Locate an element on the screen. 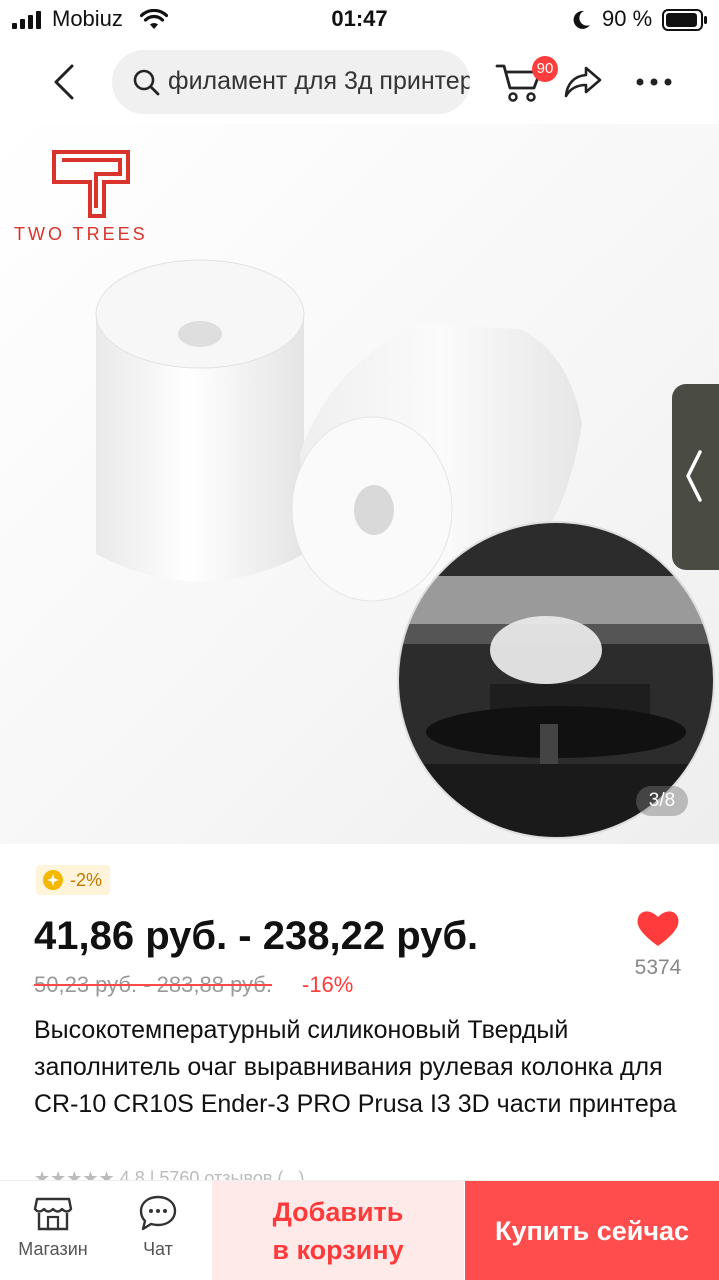 The image size is (719, 1280). status-bar: Mobiuz 01:47 90 % is located at coordinates (359, 20).